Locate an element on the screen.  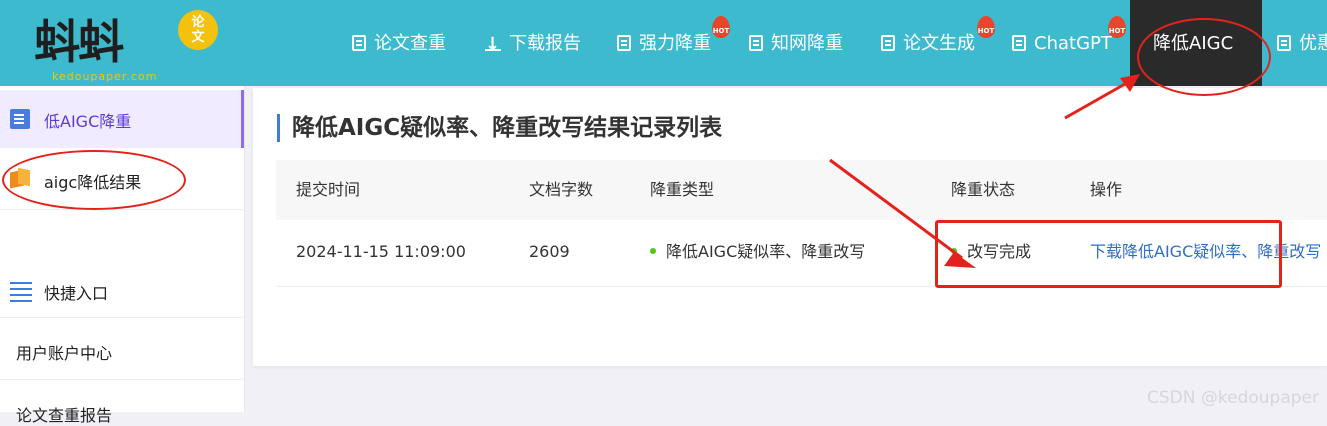
list-icon is located at coordinates (21, 291).